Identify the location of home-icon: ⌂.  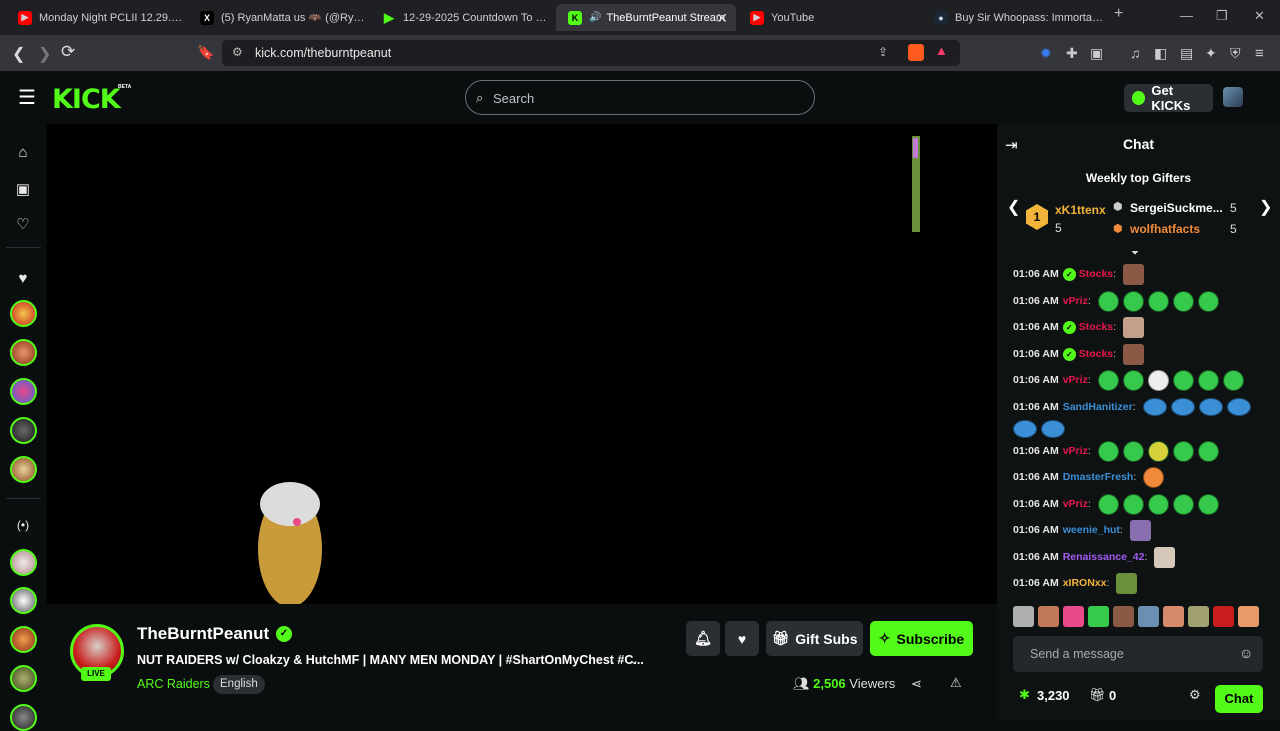
(23, 152).